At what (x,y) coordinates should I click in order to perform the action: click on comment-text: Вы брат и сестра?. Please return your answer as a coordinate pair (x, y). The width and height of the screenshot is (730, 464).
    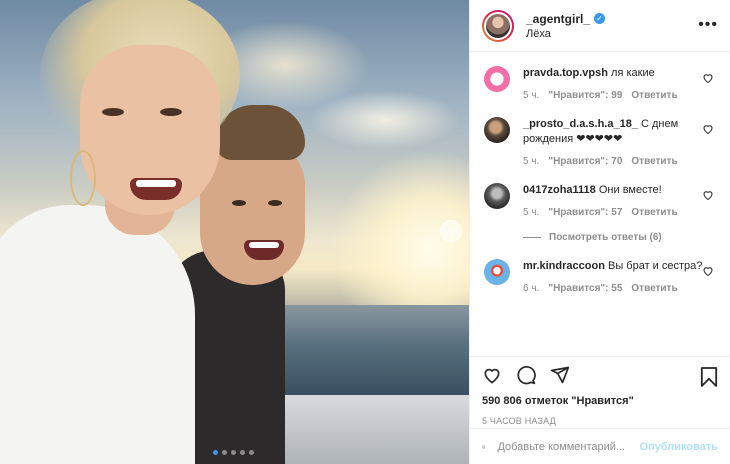
    Looking at the image, I should click on (655, 266).